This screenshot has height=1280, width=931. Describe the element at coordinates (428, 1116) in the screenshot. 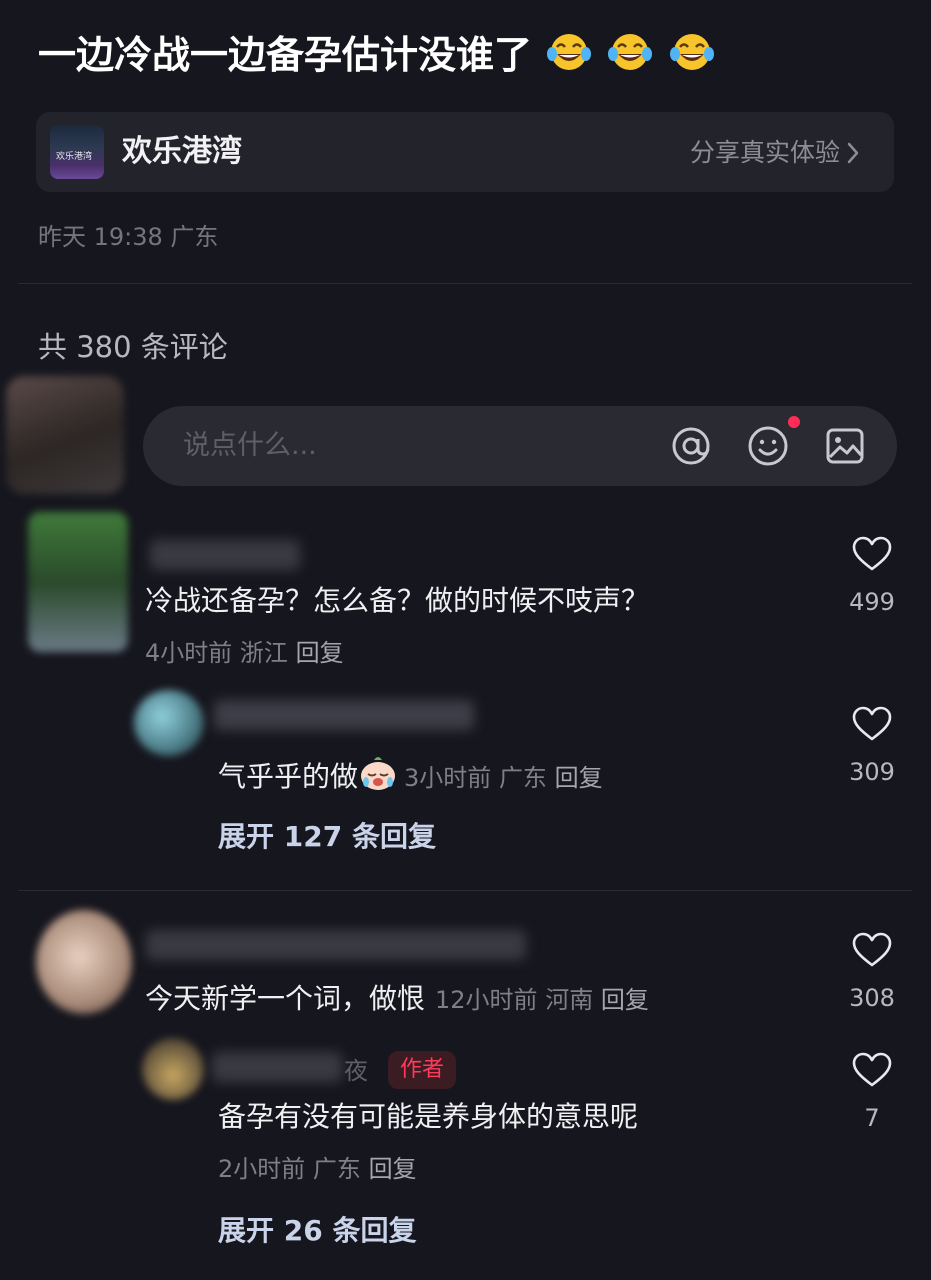

I see `reply-text: 备孕有没有可能是养身体的意思呢` at that location.